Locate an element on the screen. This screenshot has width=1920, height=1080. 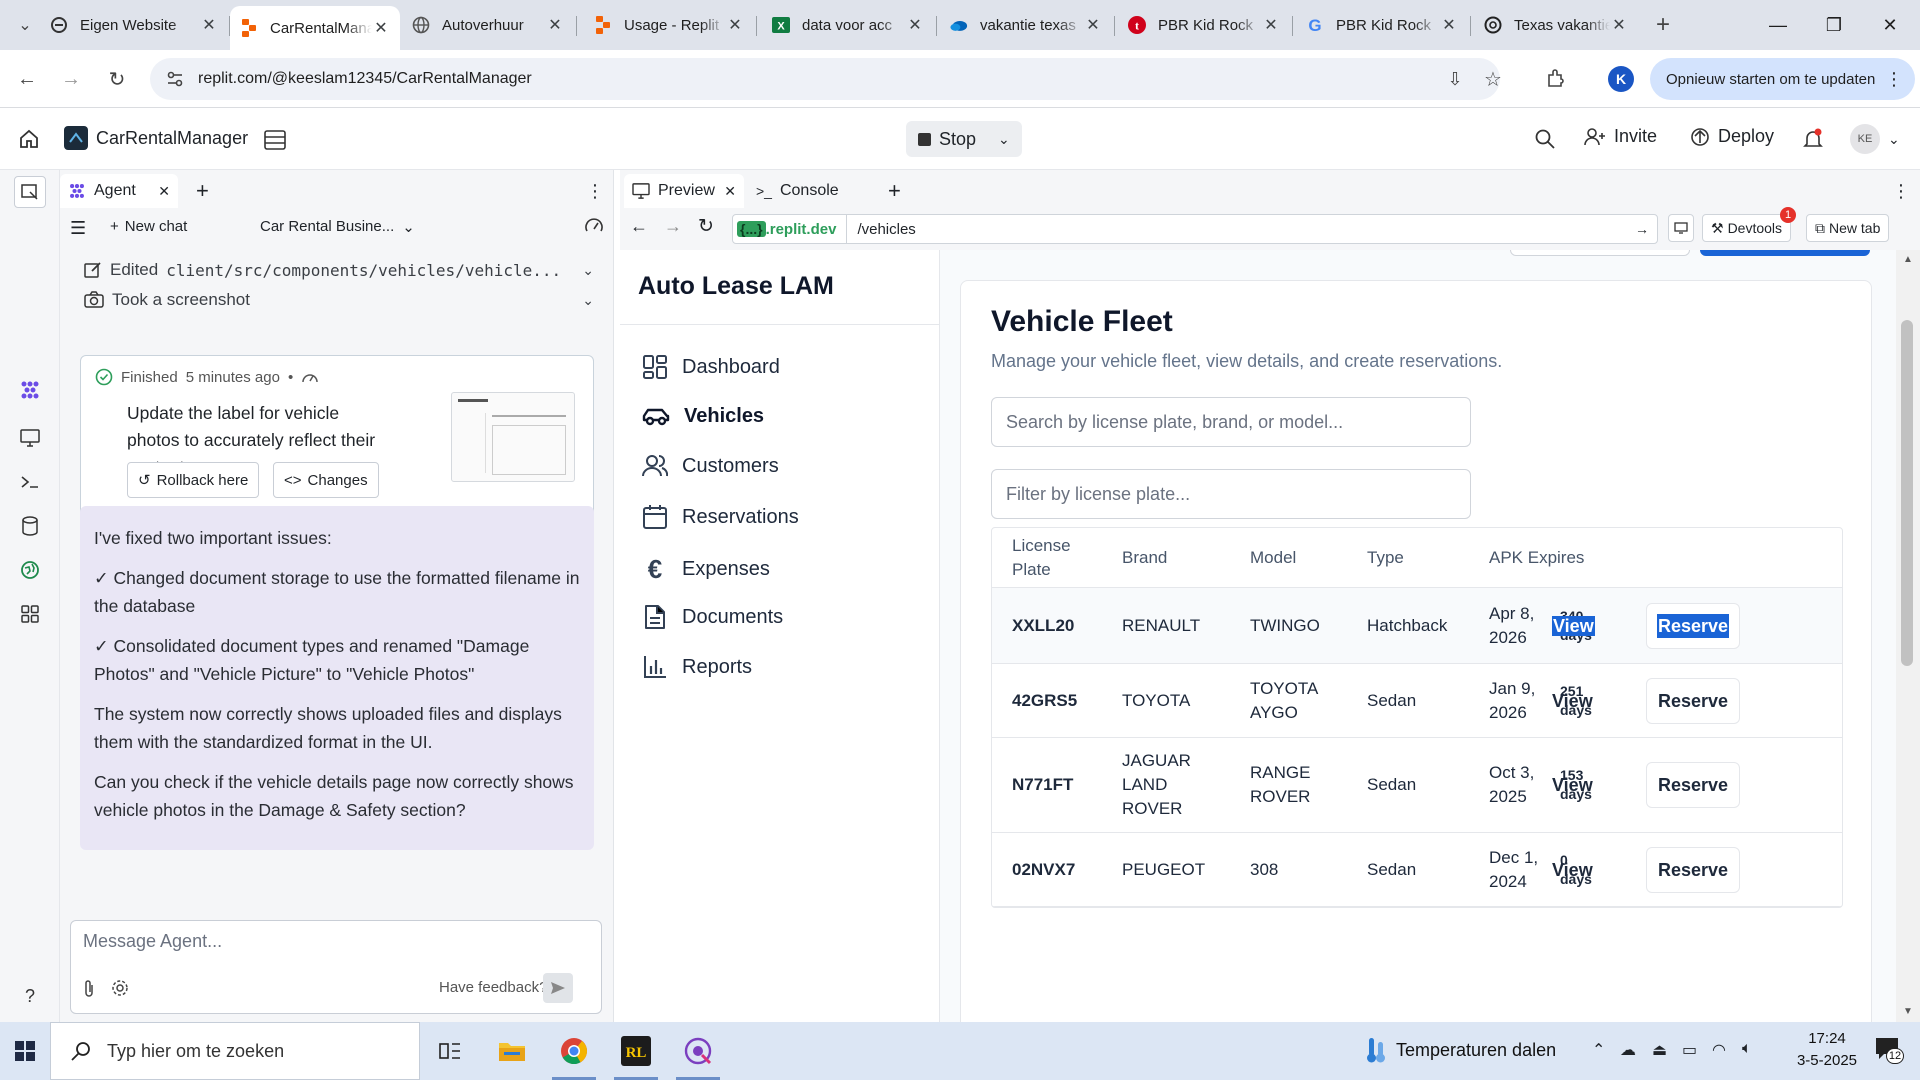
user-avatar: KE ⌄ is located at coordinates (1875, 139).